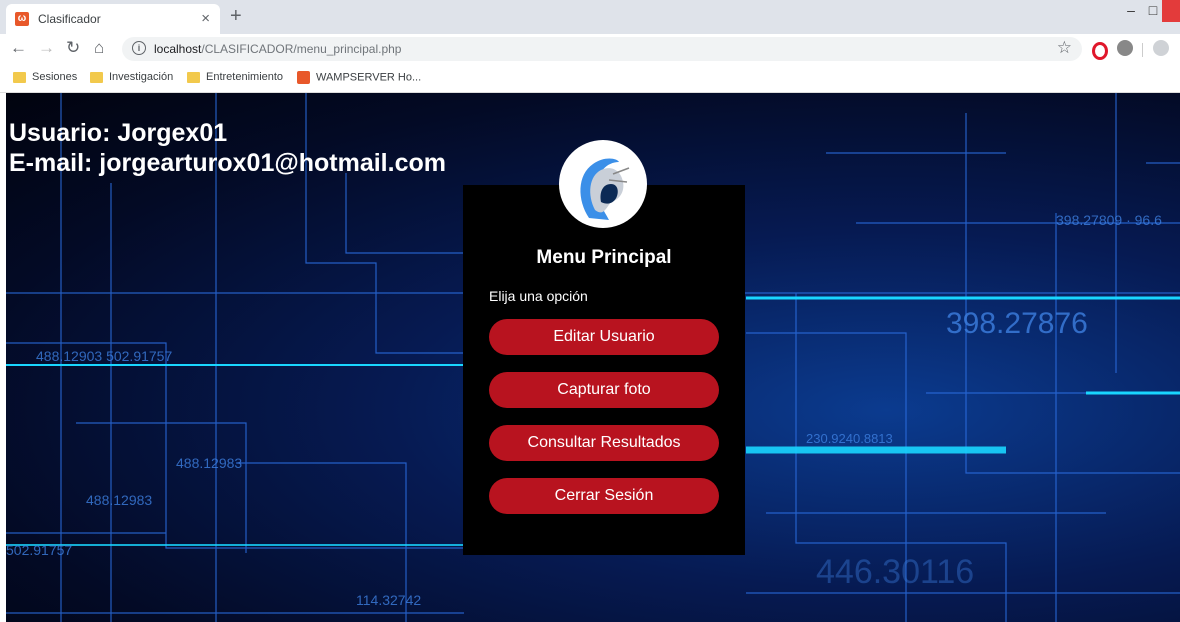 This screenshot has width=1180, height=622. What do you see at coordinates (1125, 48) in the screenshot?
I see `extension-icon` at bounding box center [1125, 48].